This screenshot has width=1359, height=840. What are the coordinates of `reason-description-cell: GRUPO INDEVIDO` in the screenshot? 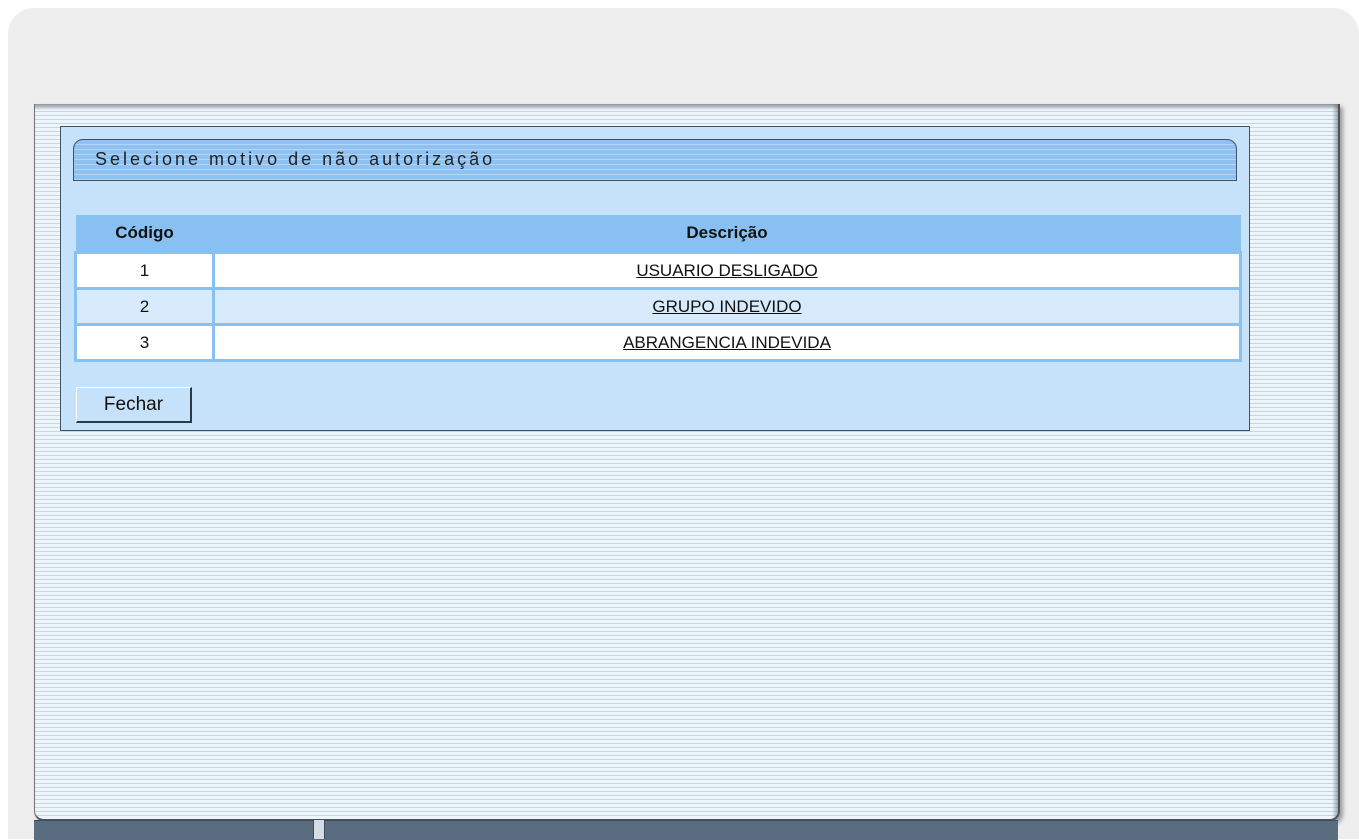 It's located at (727, 306).